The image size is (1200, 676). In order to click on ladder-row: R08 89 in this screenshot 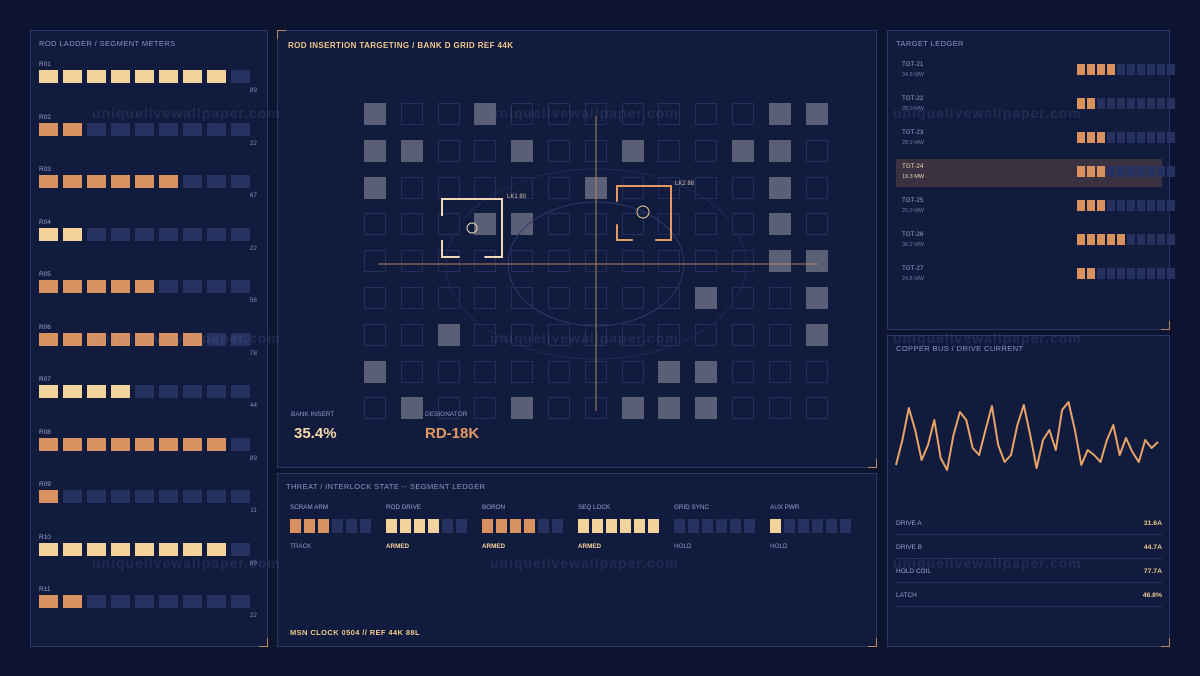, I will do `click(148, 451)`.